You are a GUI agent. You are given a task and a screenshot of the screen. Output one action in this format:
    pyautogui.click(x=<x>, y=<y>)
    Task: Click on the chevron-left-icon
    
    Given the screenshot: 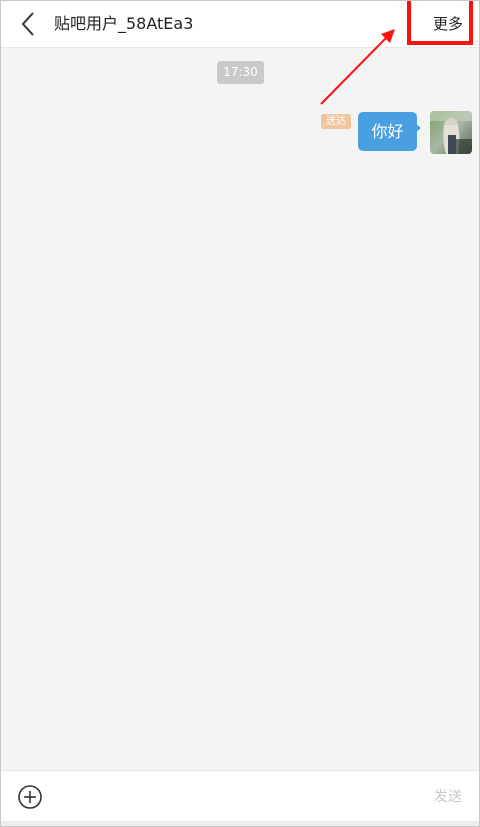 What is the action you would take?
    pyautogui.click(x=27, y=24)
    